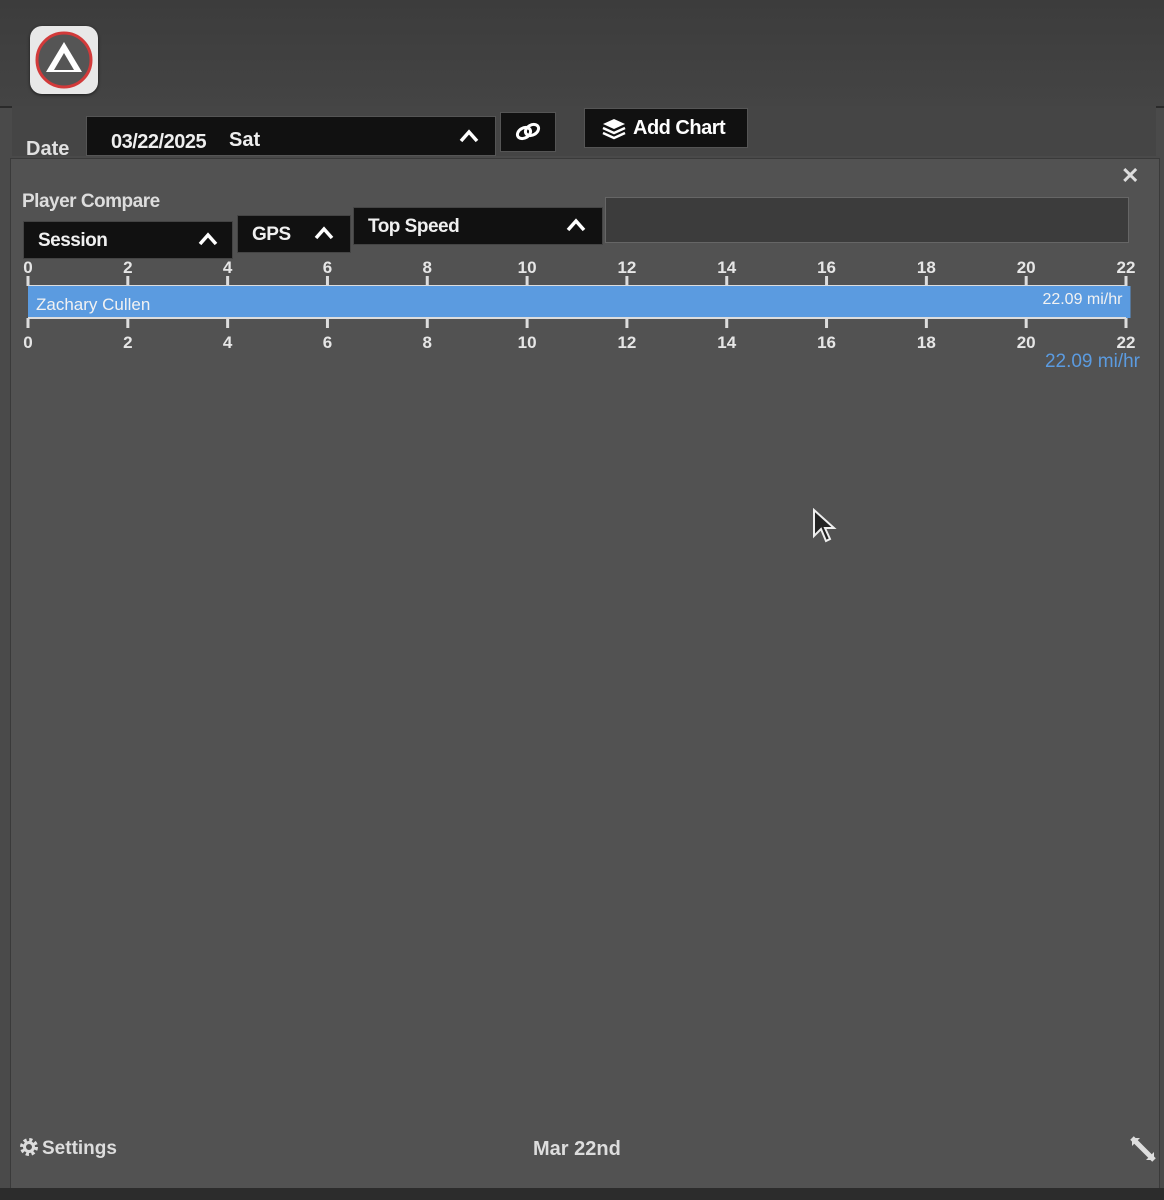 Image resolution: width=1164 pixels, height=1200 pixels. I want to click on bottom-tick-label: 20, so click(1026, 342).